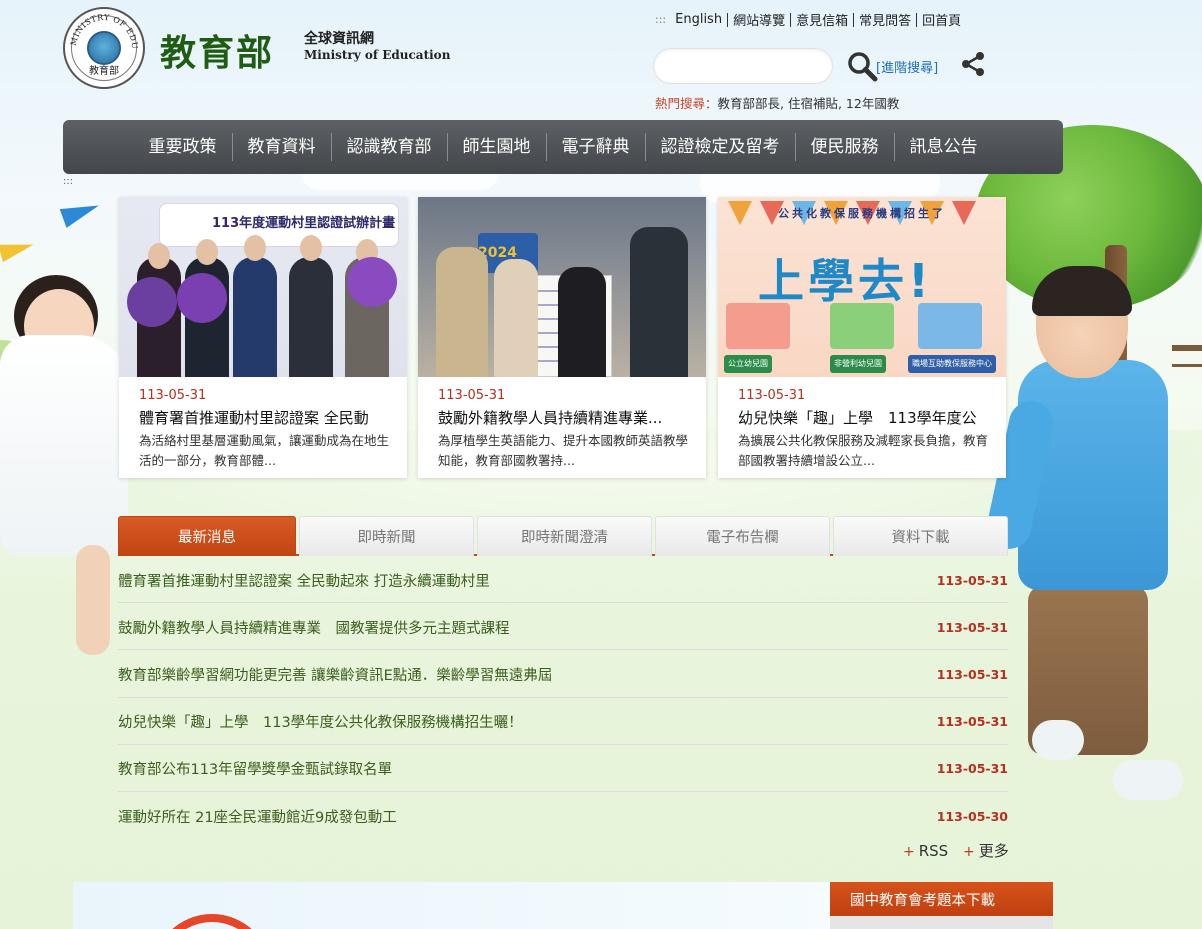 Image resolution: width=1202 pixels, height=929 pixels. Describe the element at coordinates (389, 147) in the screenshot. I see `nav-item-about: 認識教育部` at that location.